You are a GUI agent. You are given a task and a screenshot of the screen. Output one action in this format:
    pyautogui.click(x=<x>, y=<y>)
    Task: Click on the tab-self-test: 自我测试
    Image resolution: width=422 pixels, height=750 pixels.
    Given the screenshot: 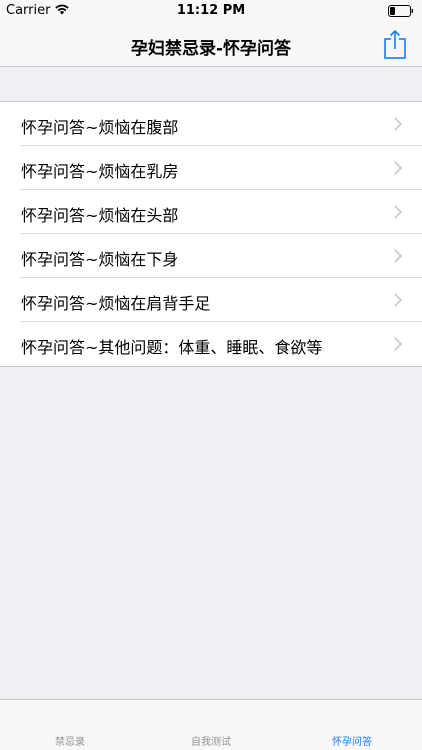 What is the action you would take?
    pyautogui.click(x=211, y=725)
    